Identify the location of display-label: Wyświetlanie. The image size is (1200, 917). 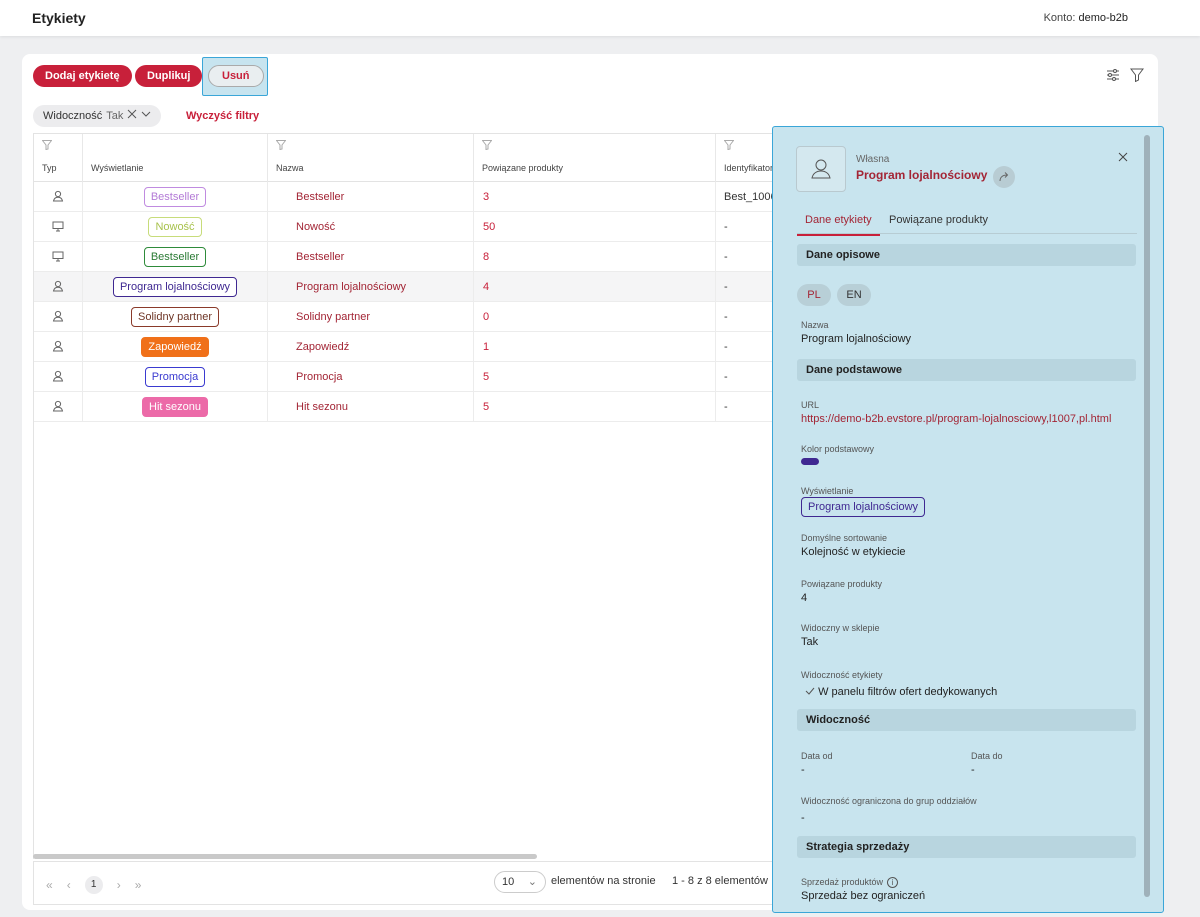
(827, 491).